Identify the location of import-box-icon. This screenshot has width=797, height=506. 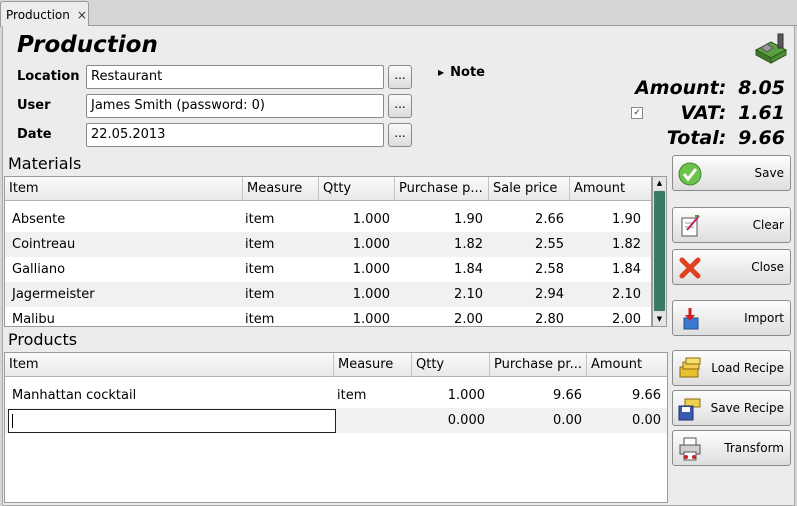
(691, 319).